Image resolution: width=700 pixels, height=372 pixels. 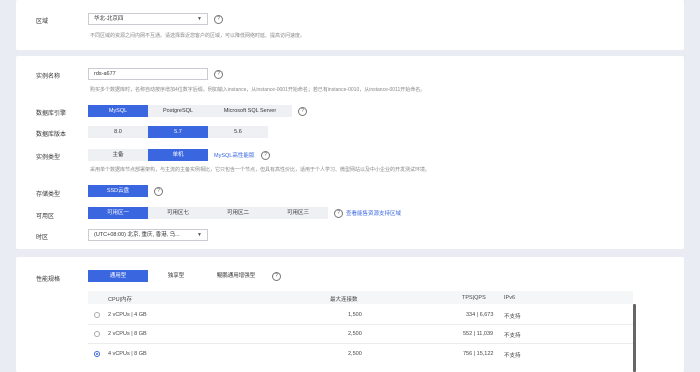 I want to click on engine-sqlserver-button: Microsoft SQL Server, so click(x=250, y=111).